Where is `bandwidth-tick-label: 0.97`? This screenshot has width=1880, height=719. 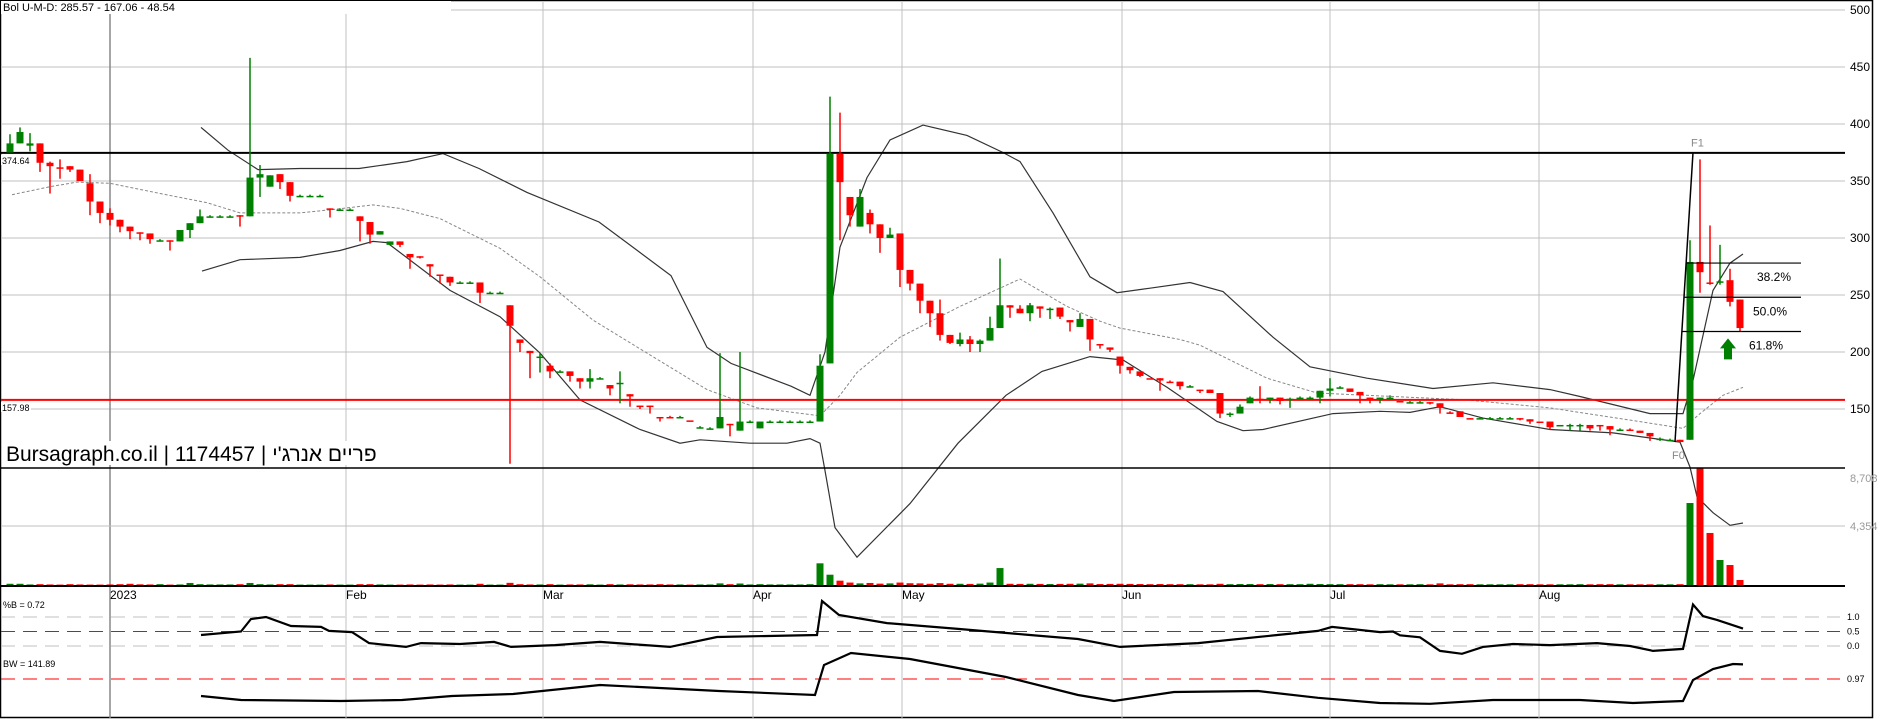
bandwidth-tick-label: 0.97 is located at coordinates (1856, 679).